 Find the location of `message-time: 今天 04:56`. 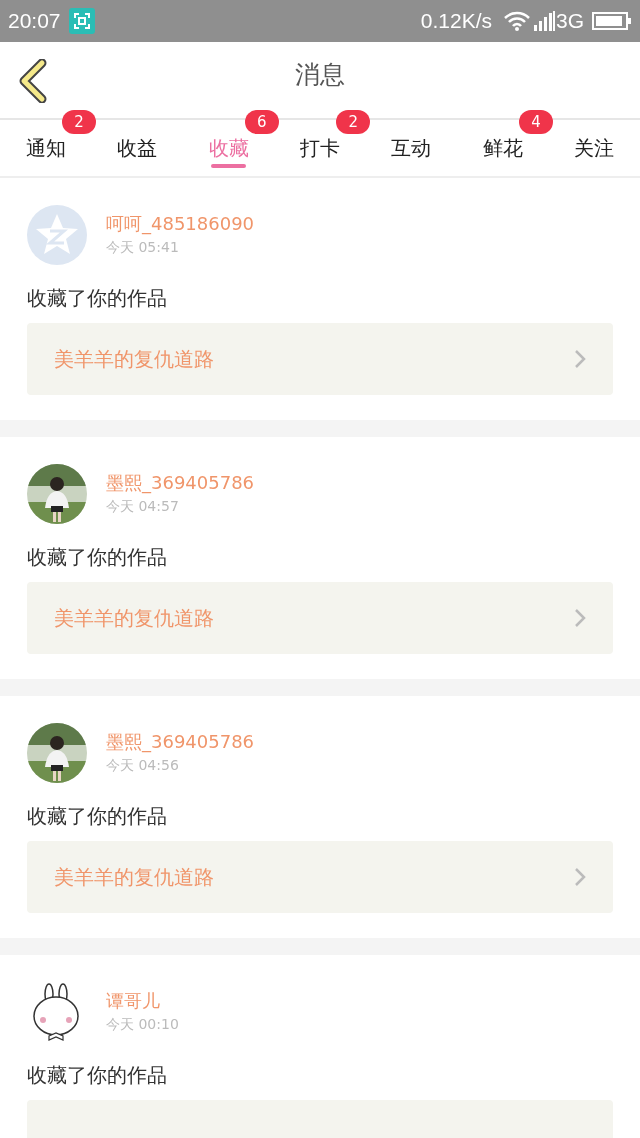

message-time: 今天 04:56 is located at coordinates (143, 765).